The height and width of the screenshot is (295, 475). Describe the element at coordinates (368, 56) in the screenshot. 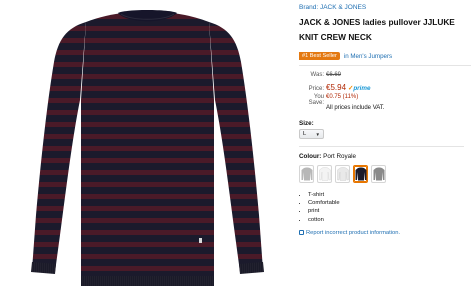

I see `best-seller-category-link: in Men's Jumpers` at that location.